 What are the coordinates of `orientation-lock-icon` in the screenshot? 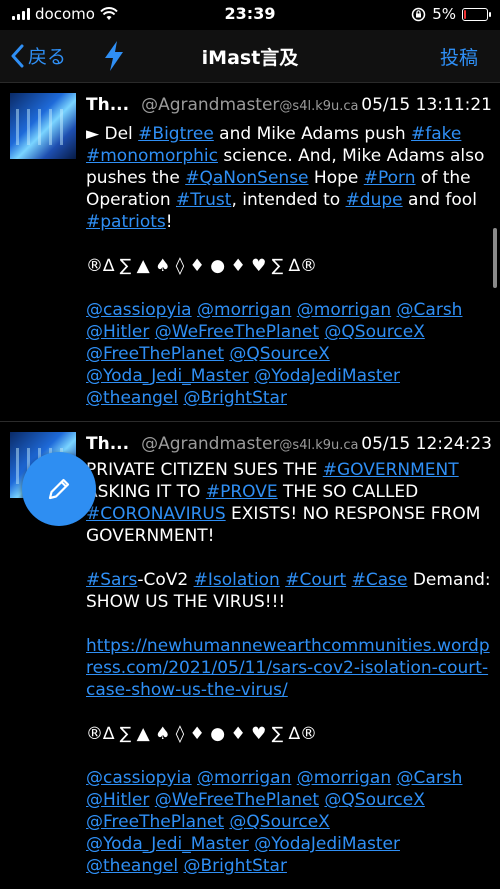 It's located at (418, 14).